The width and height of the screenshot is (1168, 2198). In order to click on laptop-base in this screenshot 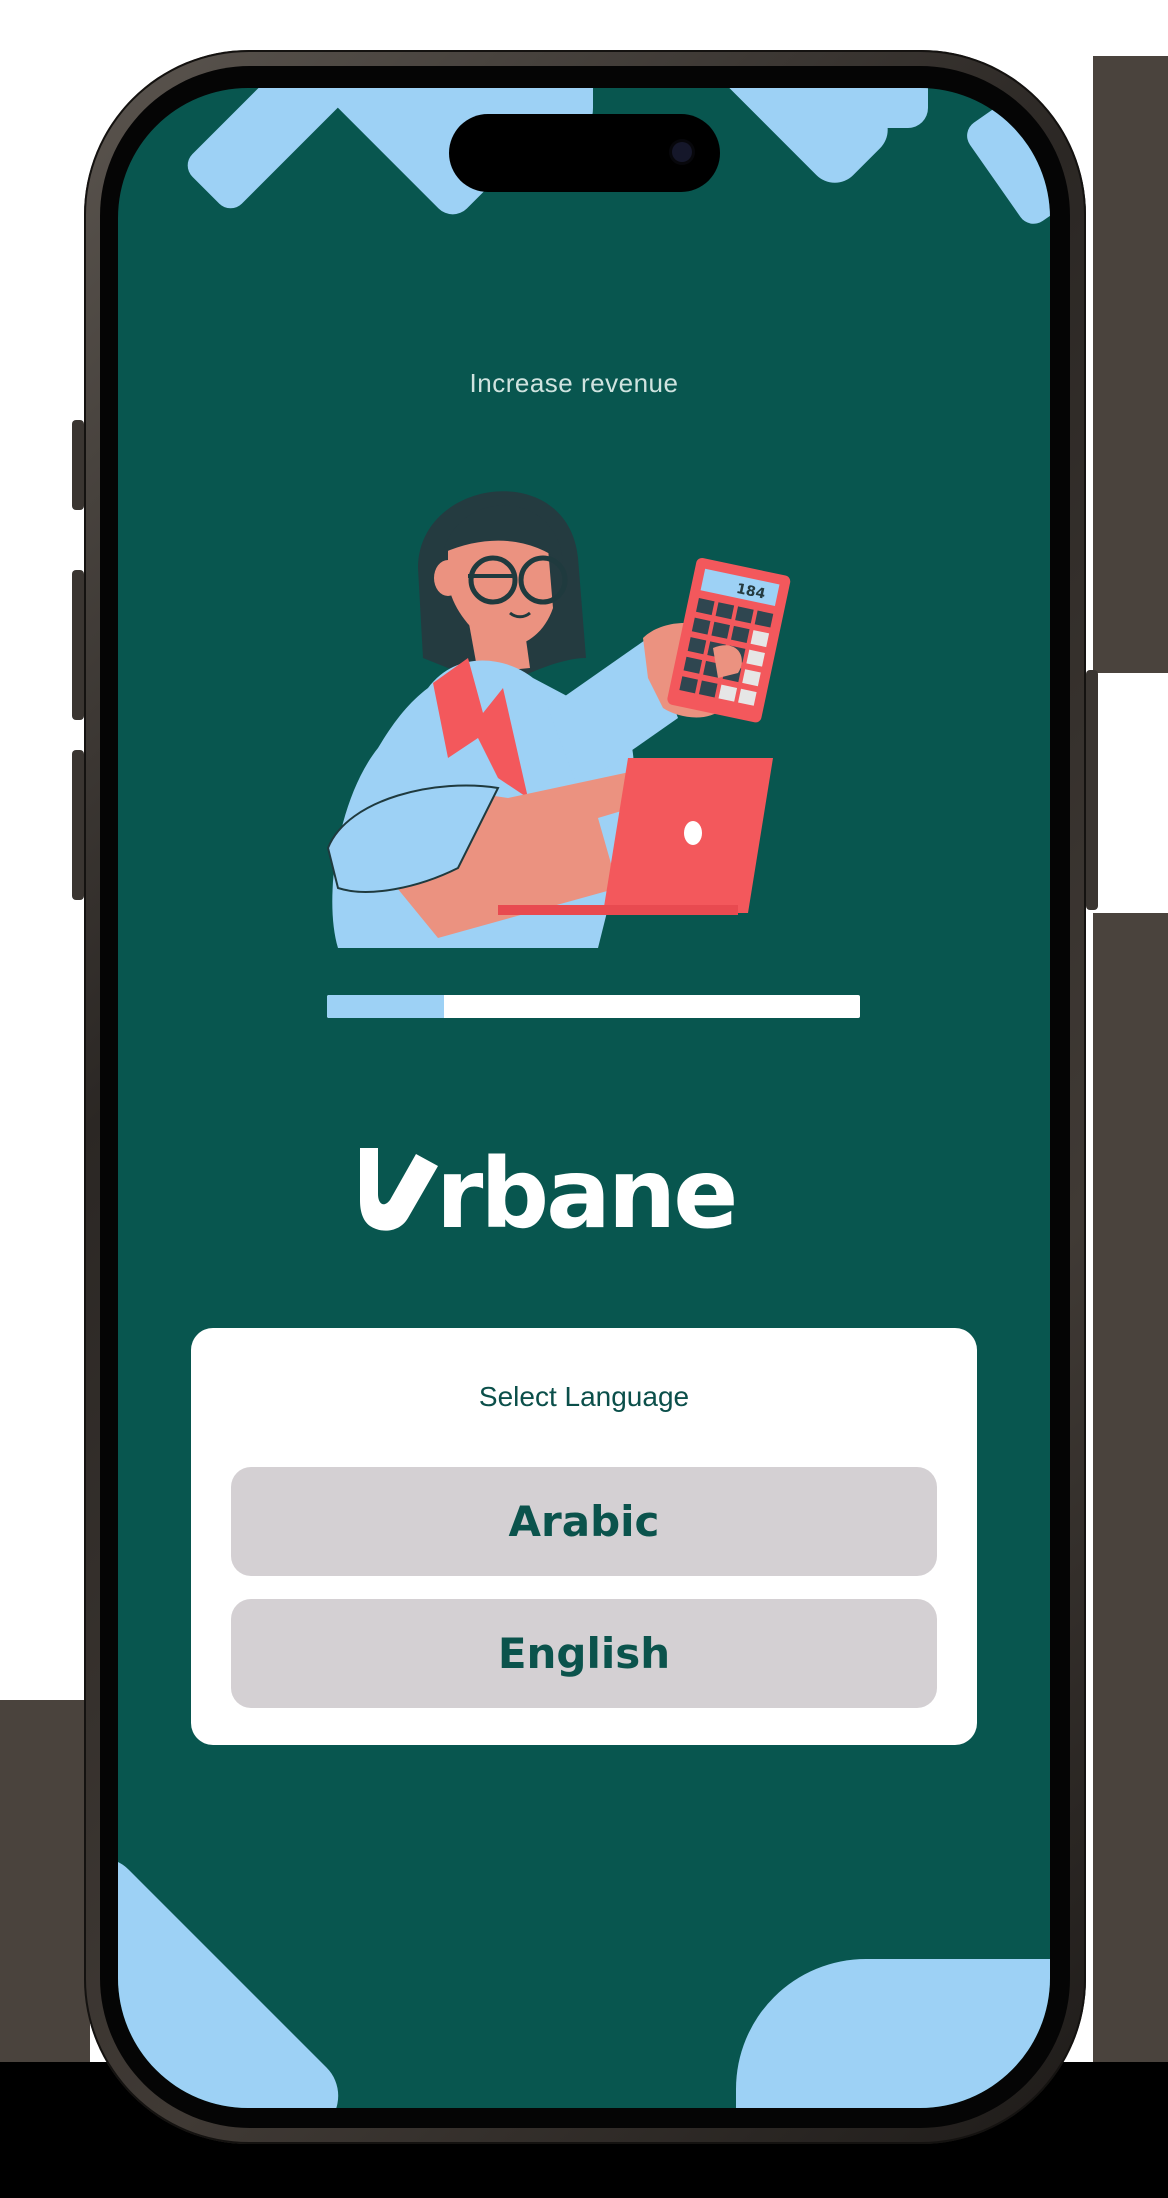, I will do `click(618, 910)`.